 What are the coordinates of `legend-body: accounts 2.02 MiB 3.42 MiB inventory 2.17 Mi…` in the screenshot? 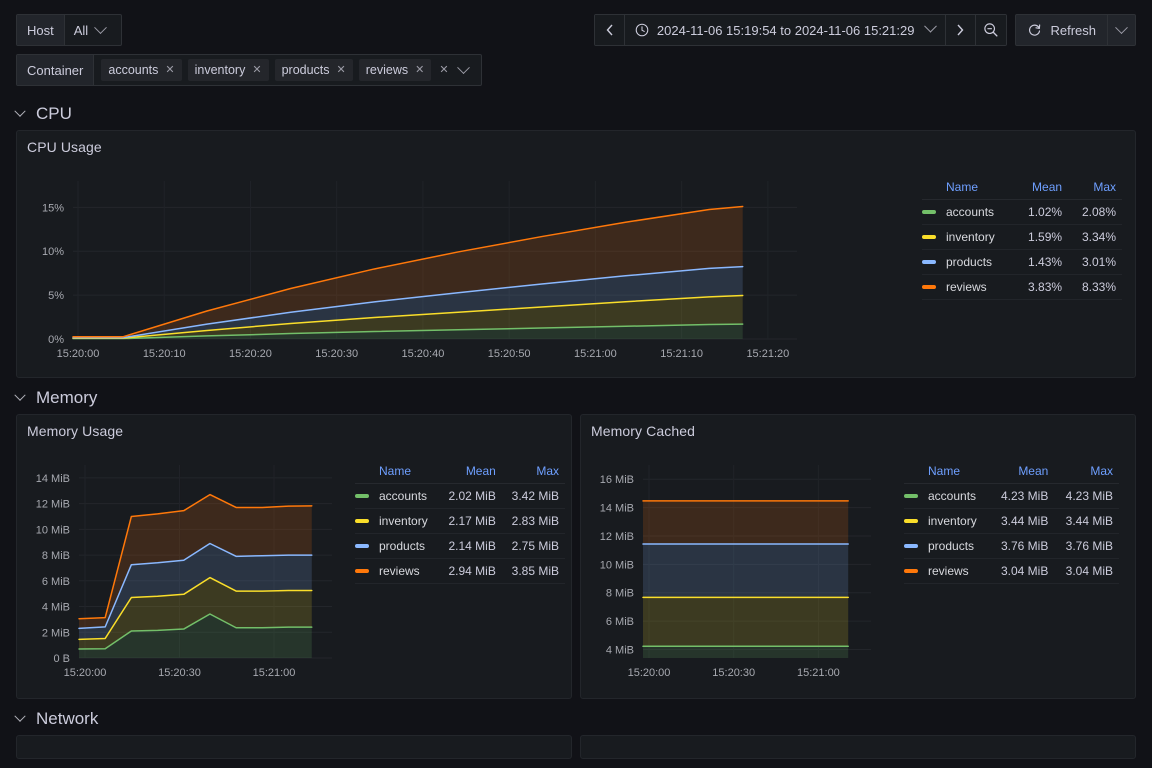 It's located at (460, 533).